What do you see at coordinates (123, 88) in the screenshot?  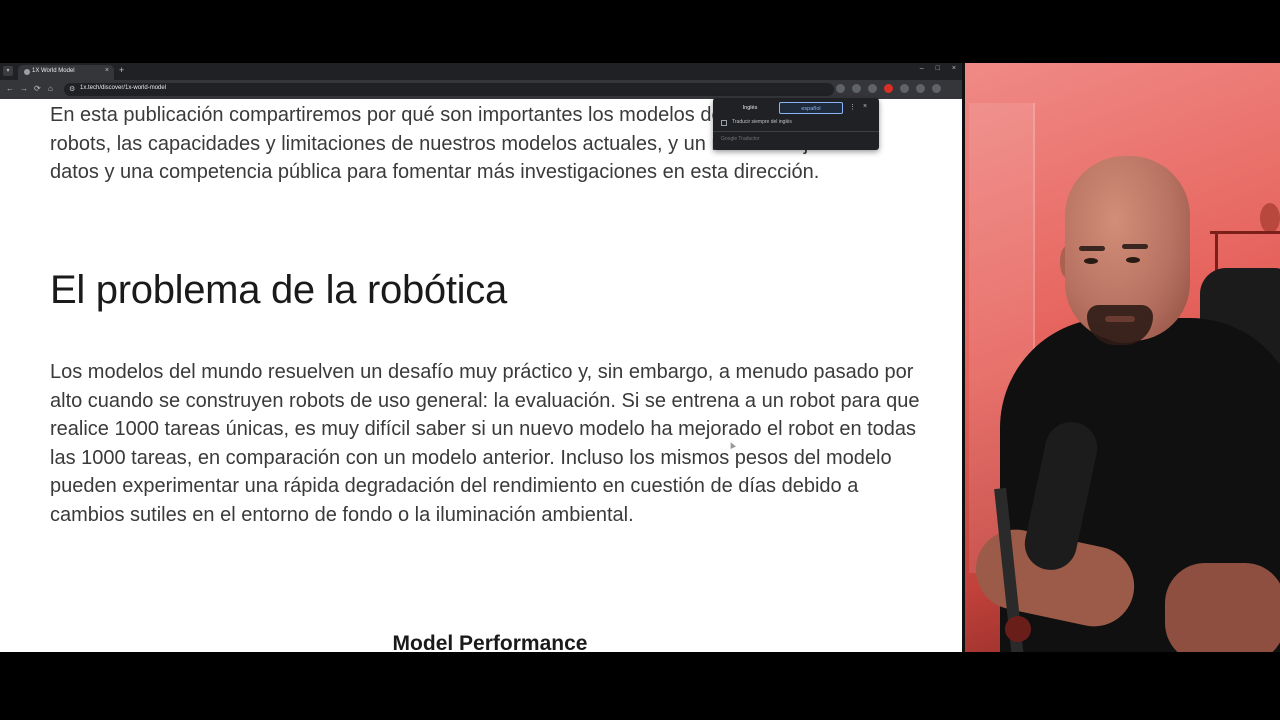 I see `url-text: 1x.tech/discover/1x-world-model` at bounding box center [123, 88].